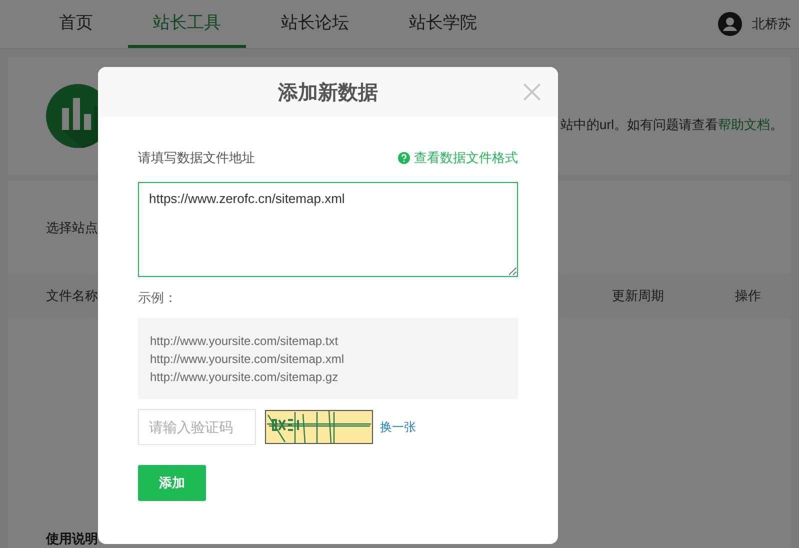 The height and width of the screenshot is (548, 799). What do you see at coordinates (730, 24) in the screenshot?
I see `avatar-icon` at bounding box center [730, 24].